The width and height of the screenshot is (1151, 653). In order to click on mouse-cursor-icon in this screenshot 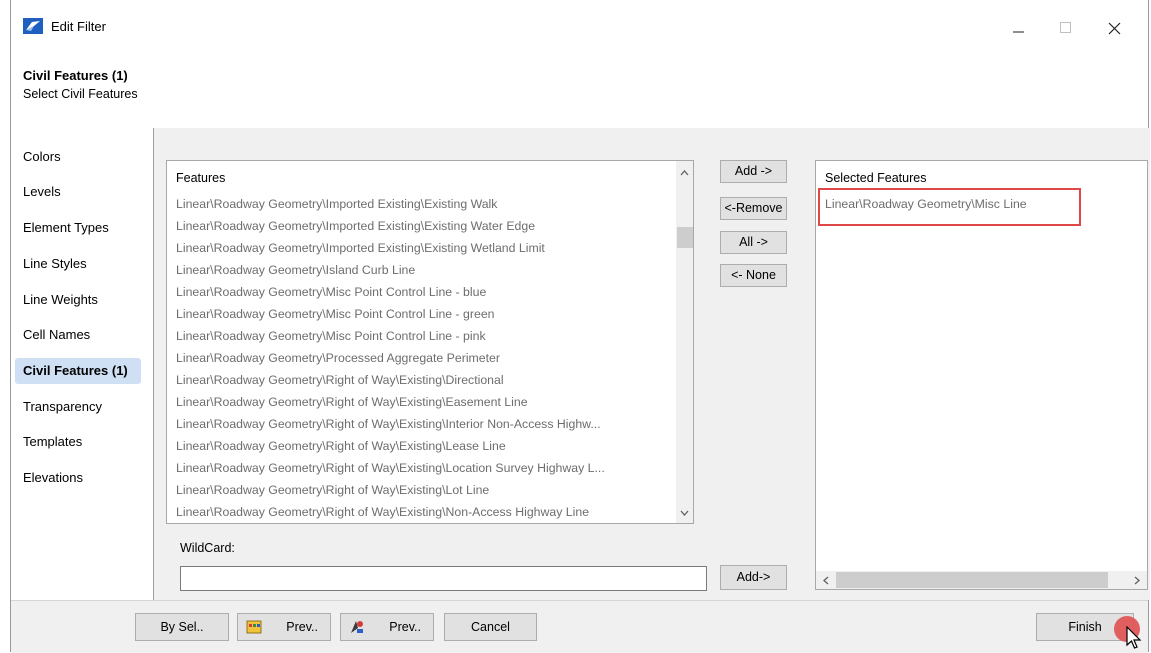, I will do `click(1134, 637)`.